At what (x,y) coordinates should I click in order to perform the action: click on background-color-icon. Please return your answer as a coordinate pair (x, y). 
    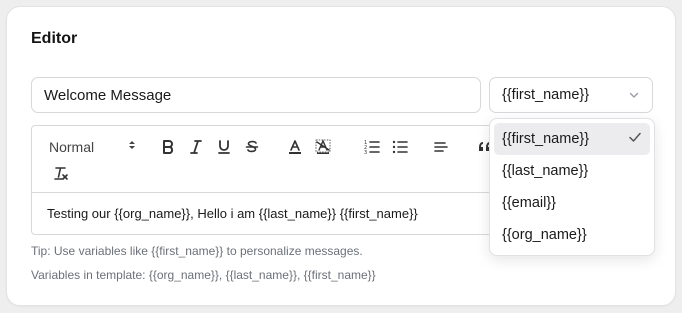
    Looking at the image, I should click on (323, 146).